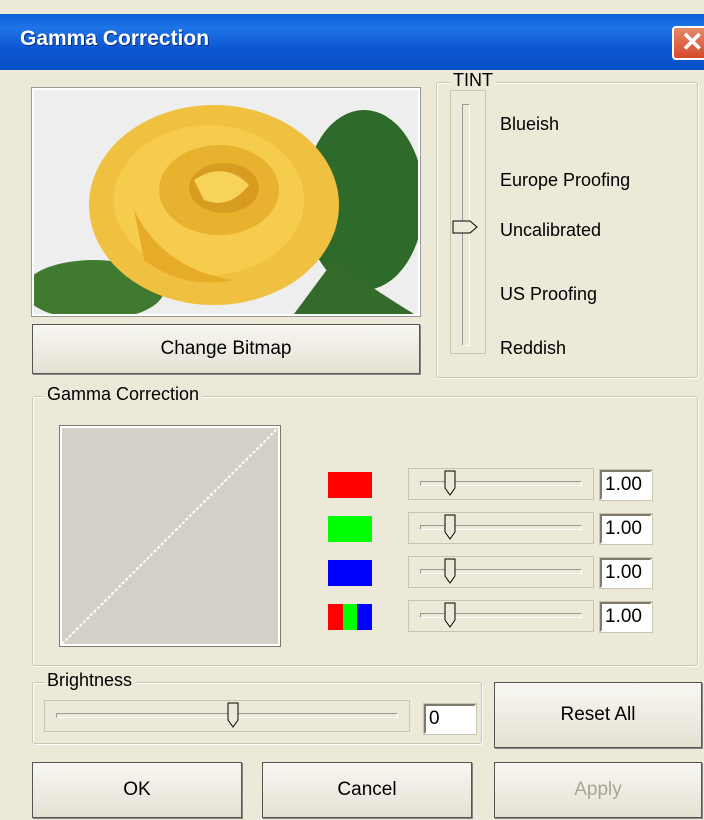  I want to click on rgb-gamma-value: 1.00, so click(626, 617).